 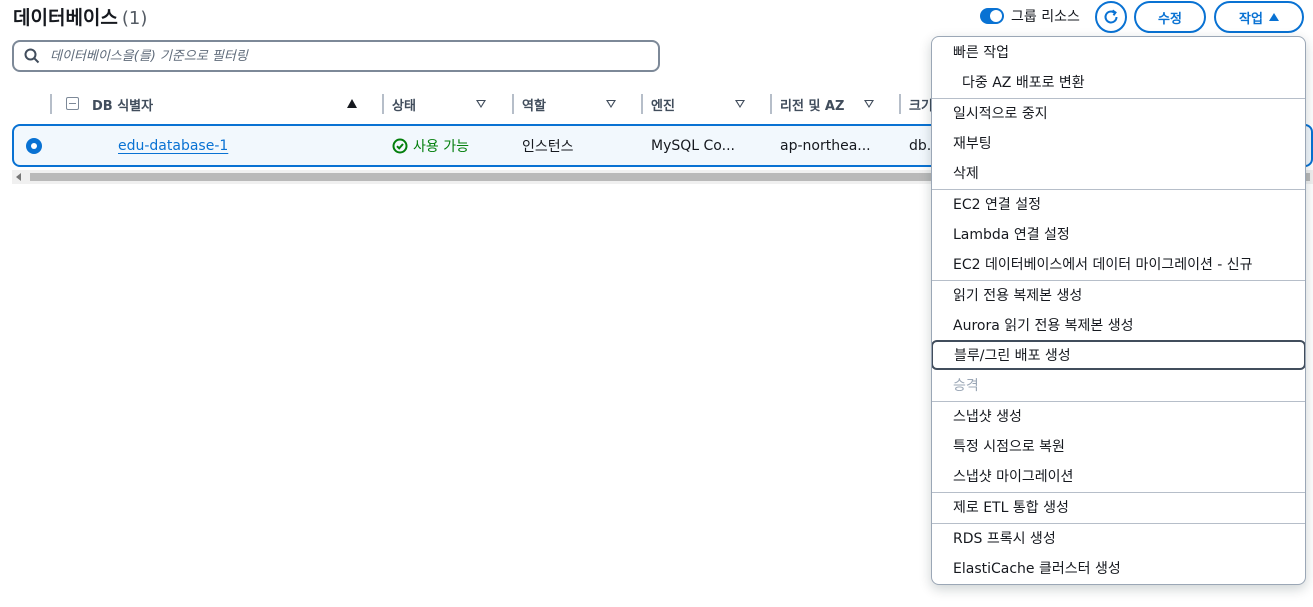 What do you see at coordinates (134, 18) in the screenshot?
I see `resource-count: (1)` at bounding box center [134, 18].